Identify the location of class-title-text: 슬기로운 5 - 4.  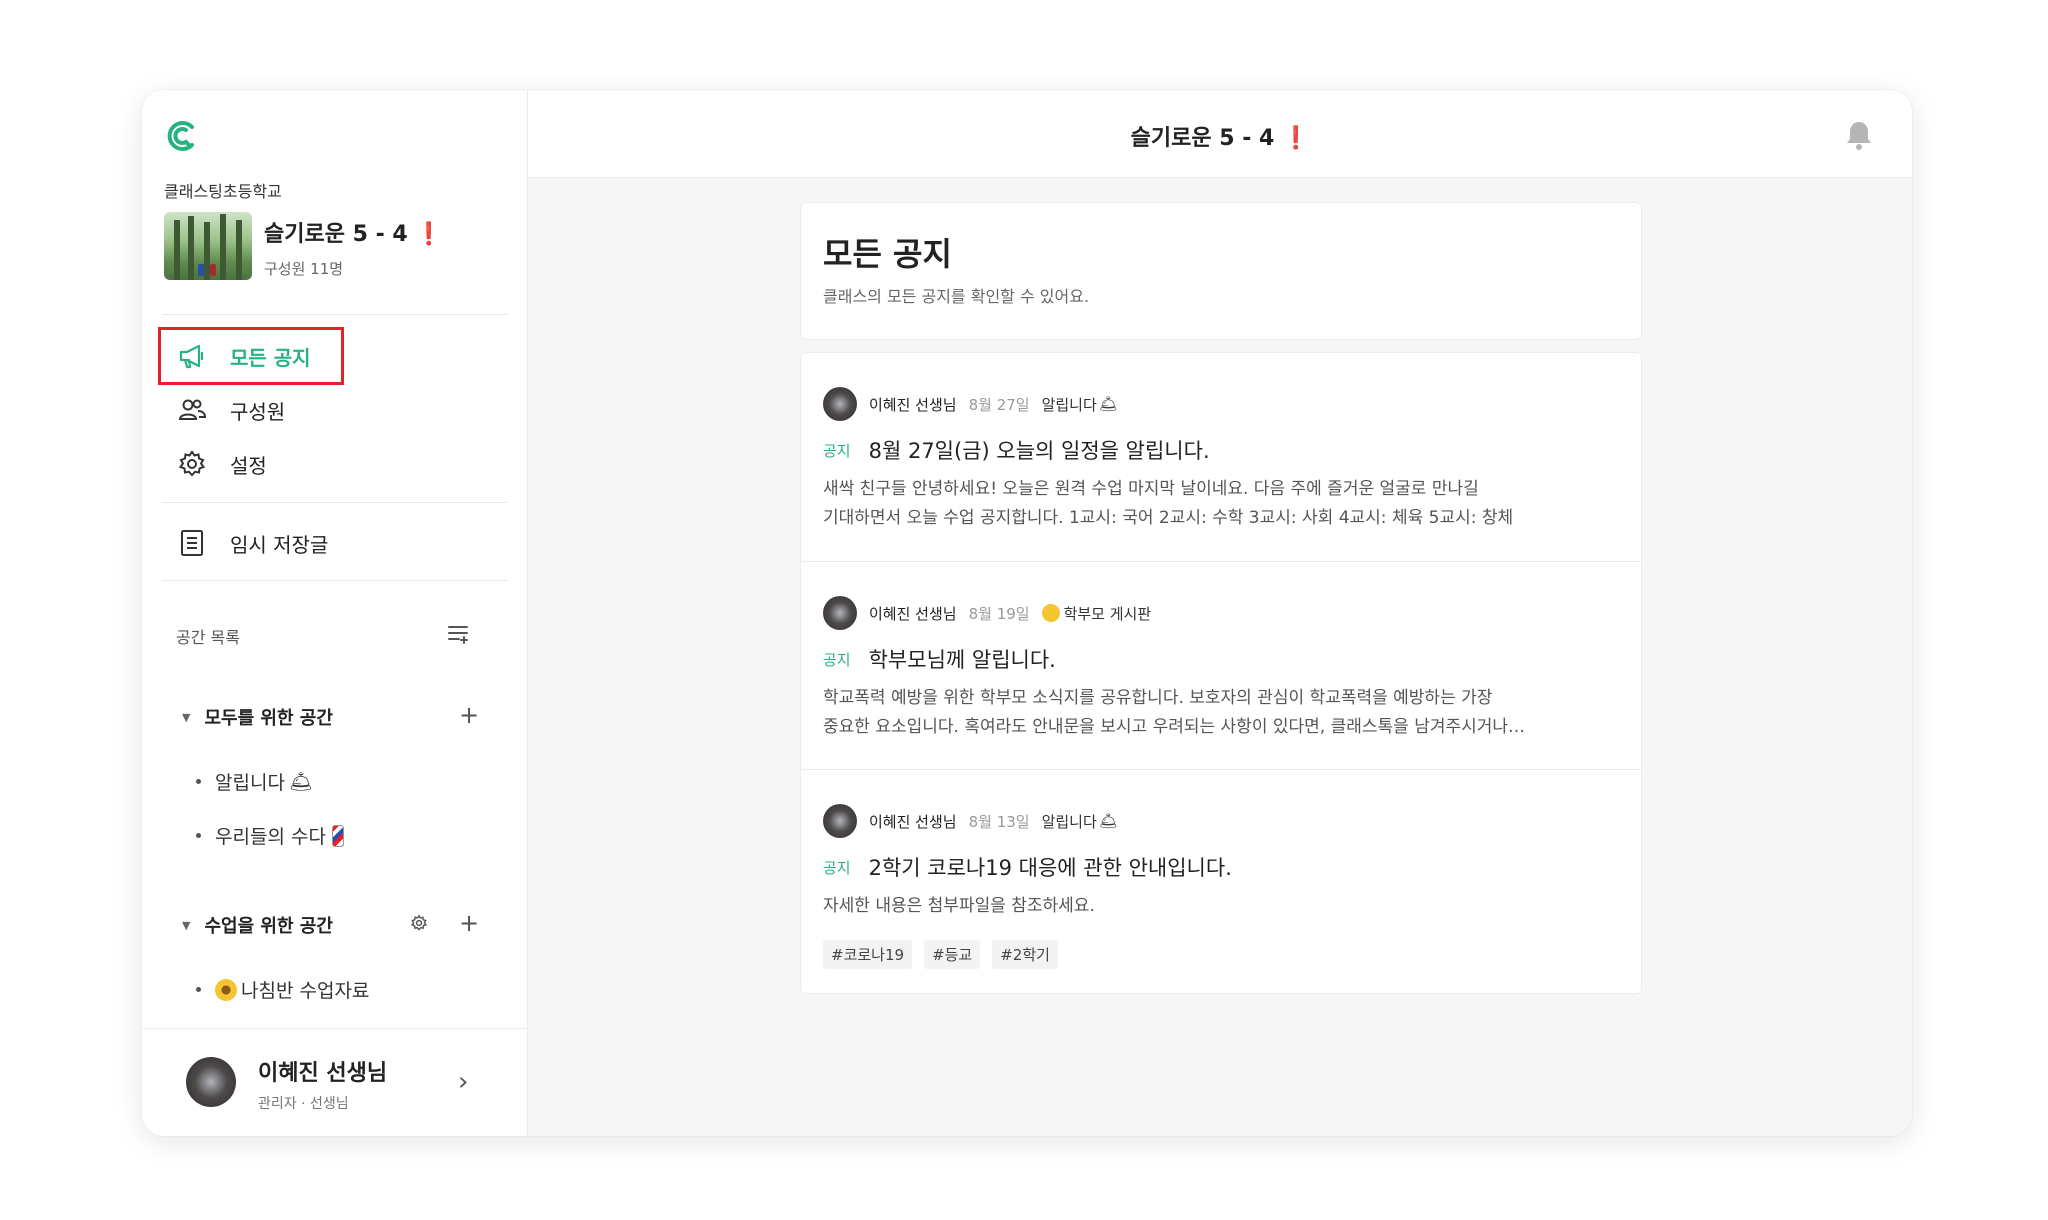
(336, 234).